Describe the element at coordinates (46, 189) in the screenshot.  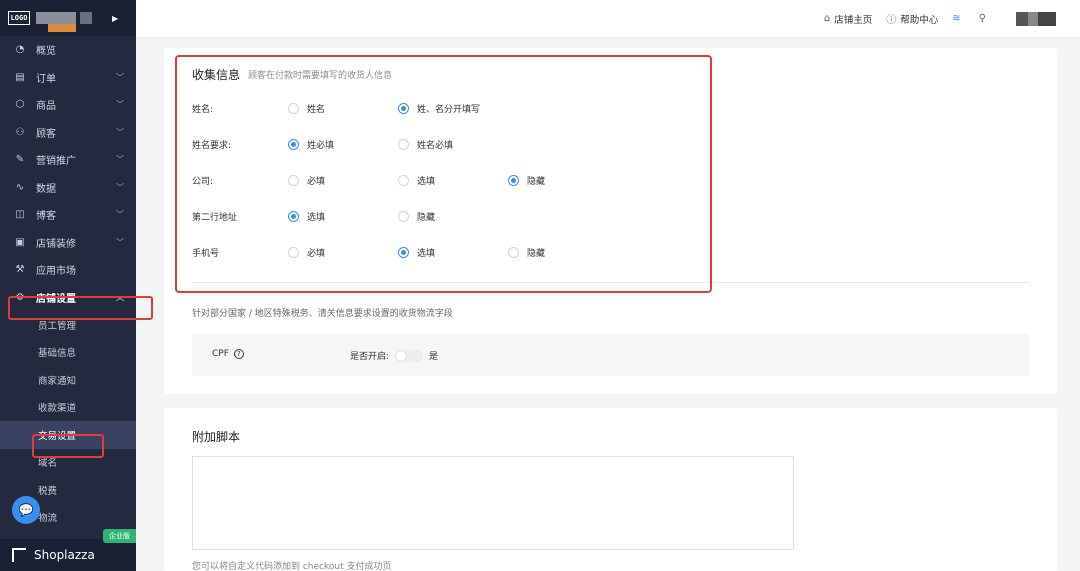
I see `sidebar-item-label: 数据` at that location.